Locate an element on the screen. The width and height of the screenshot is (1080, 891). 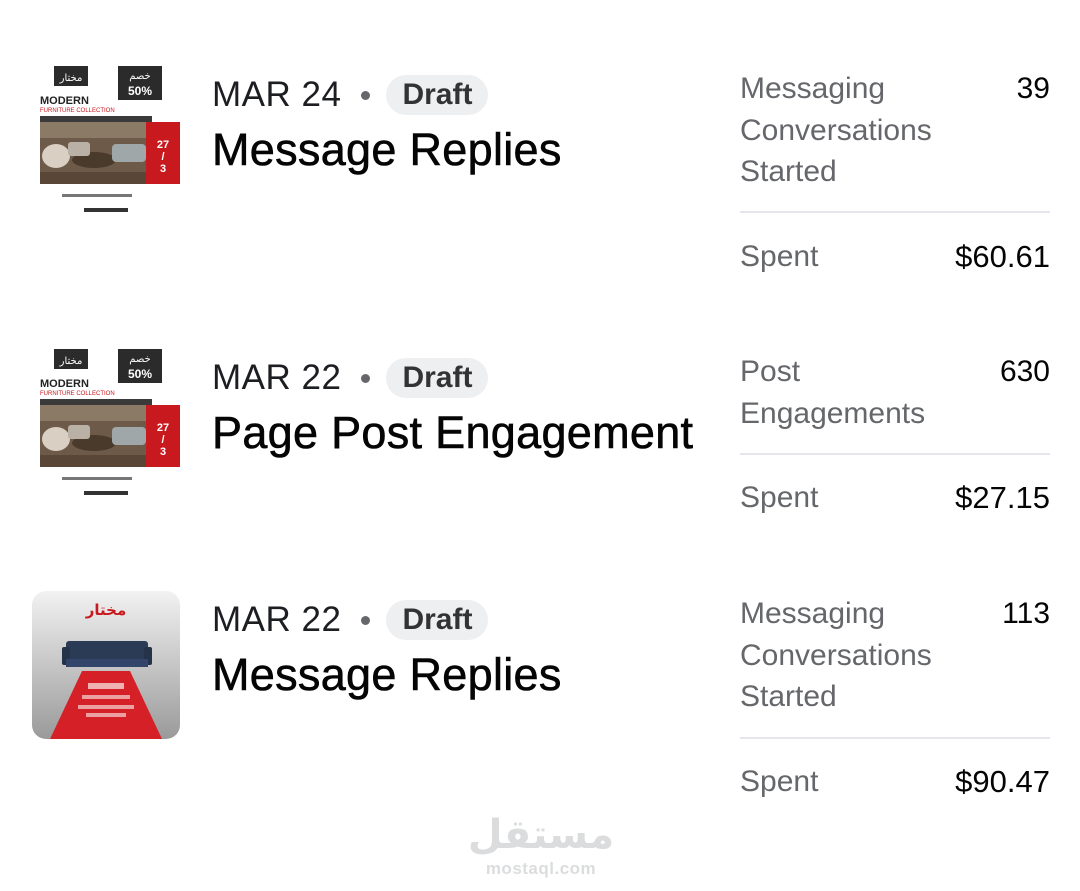
spent-row: Spent $60.61 is located at coordinates (895, 257).